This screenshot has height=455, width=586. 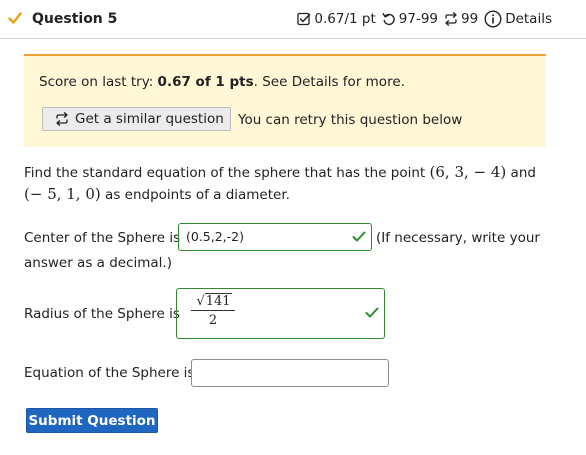 I want to click on similar-question-button: Get a similar question, so click(x=136, y=119).